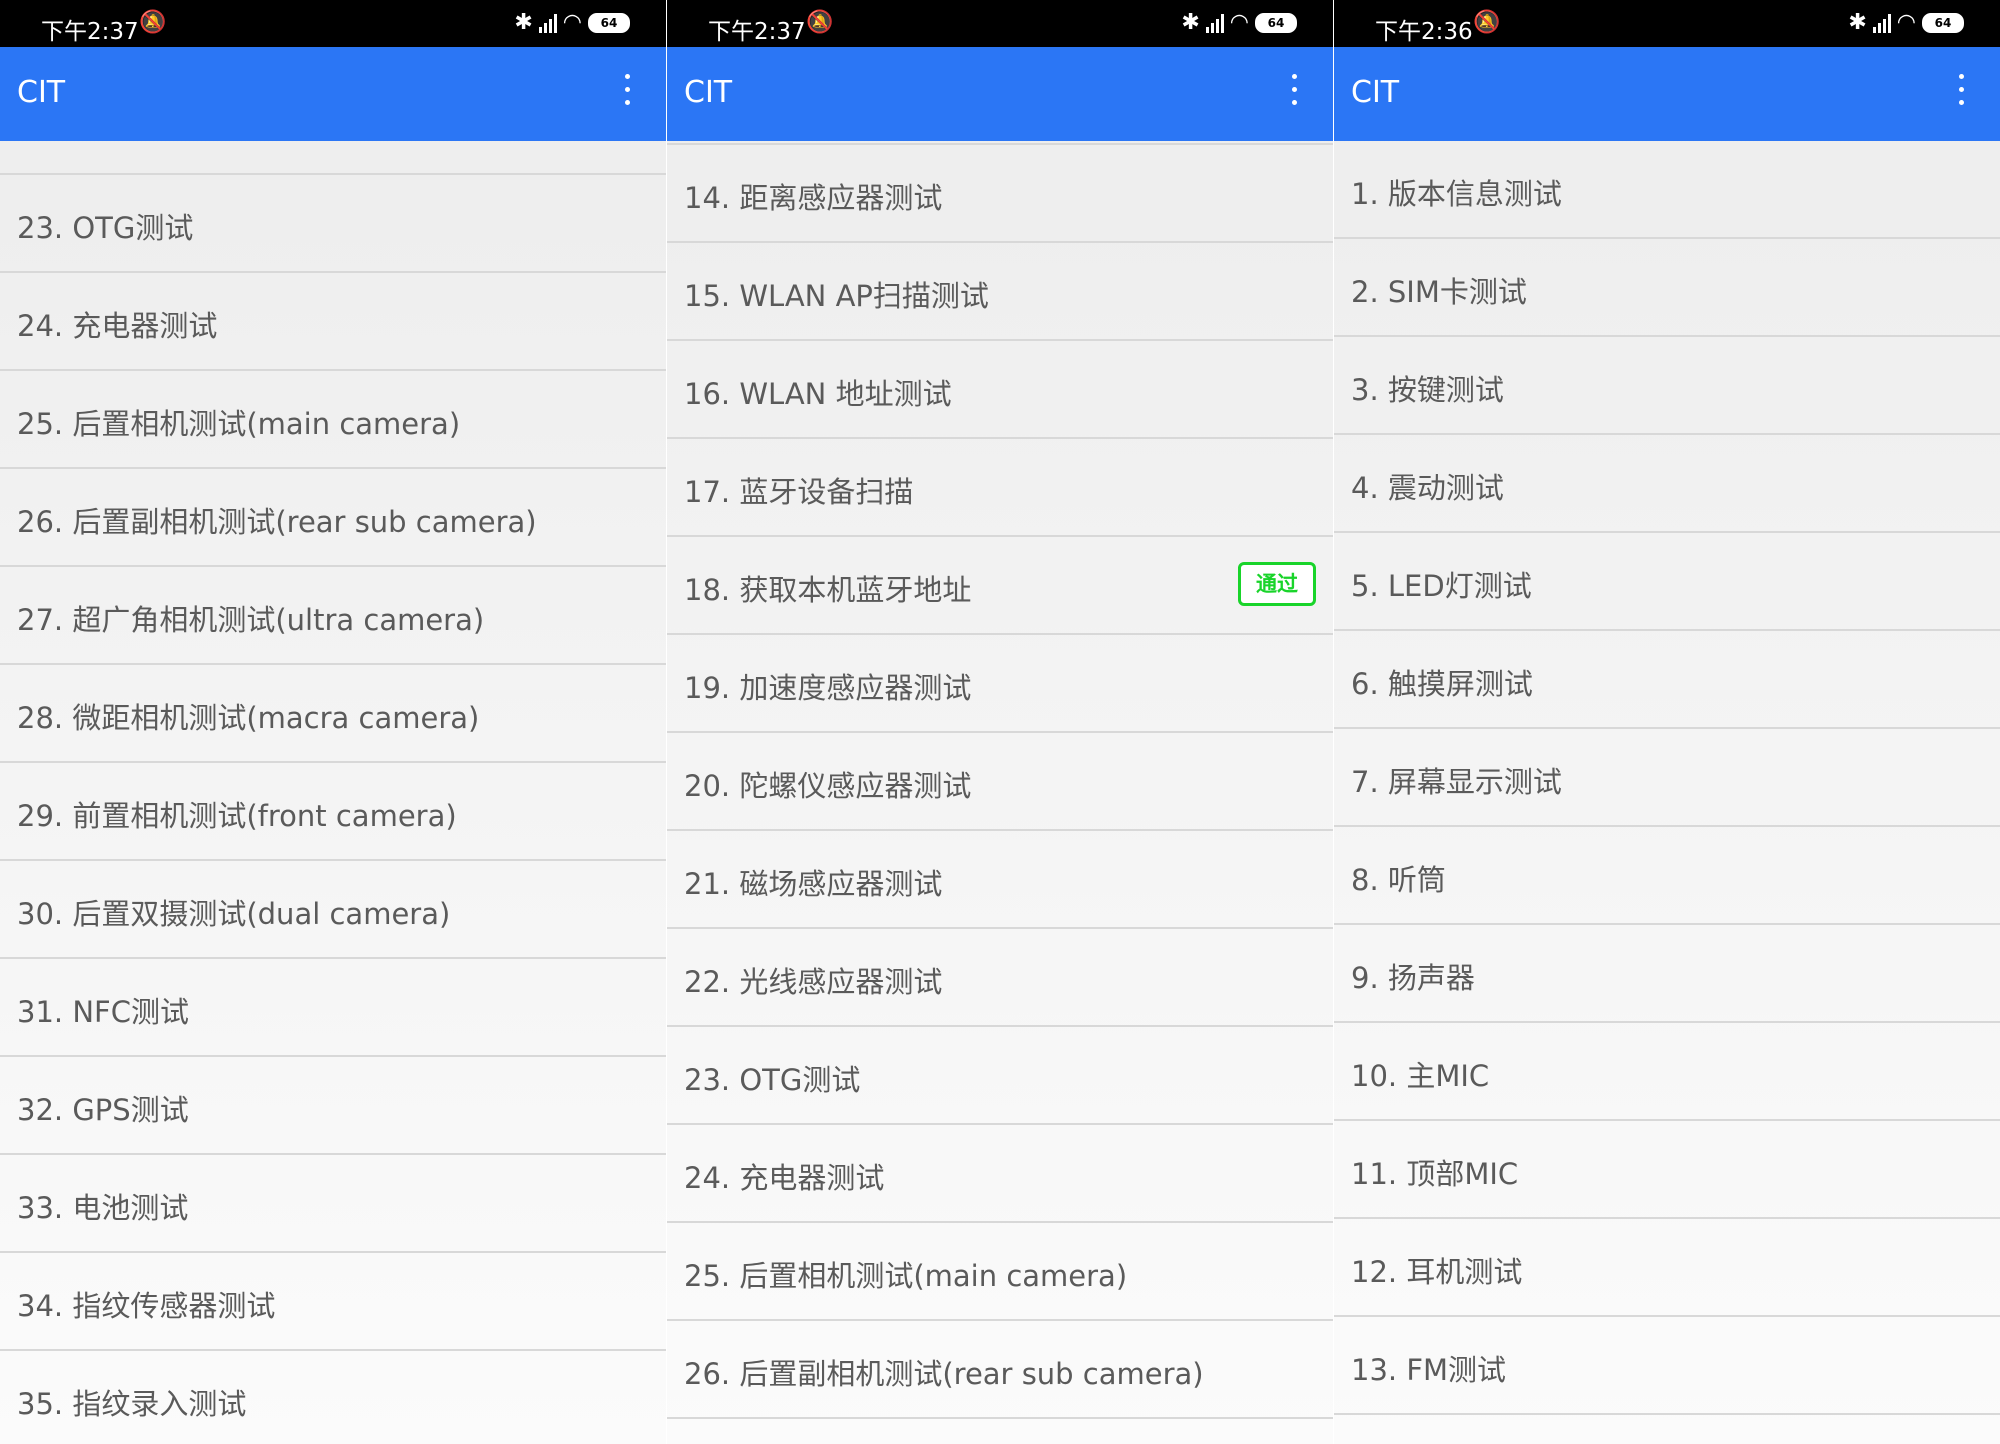 Image resolution: width=2000 pixels, height=1444 pixels. What do you see at coordinates (1667, 1268) in the screenshot?
I see `list-item: 12. 耳机测试` at bounding box center [1667, 1268].